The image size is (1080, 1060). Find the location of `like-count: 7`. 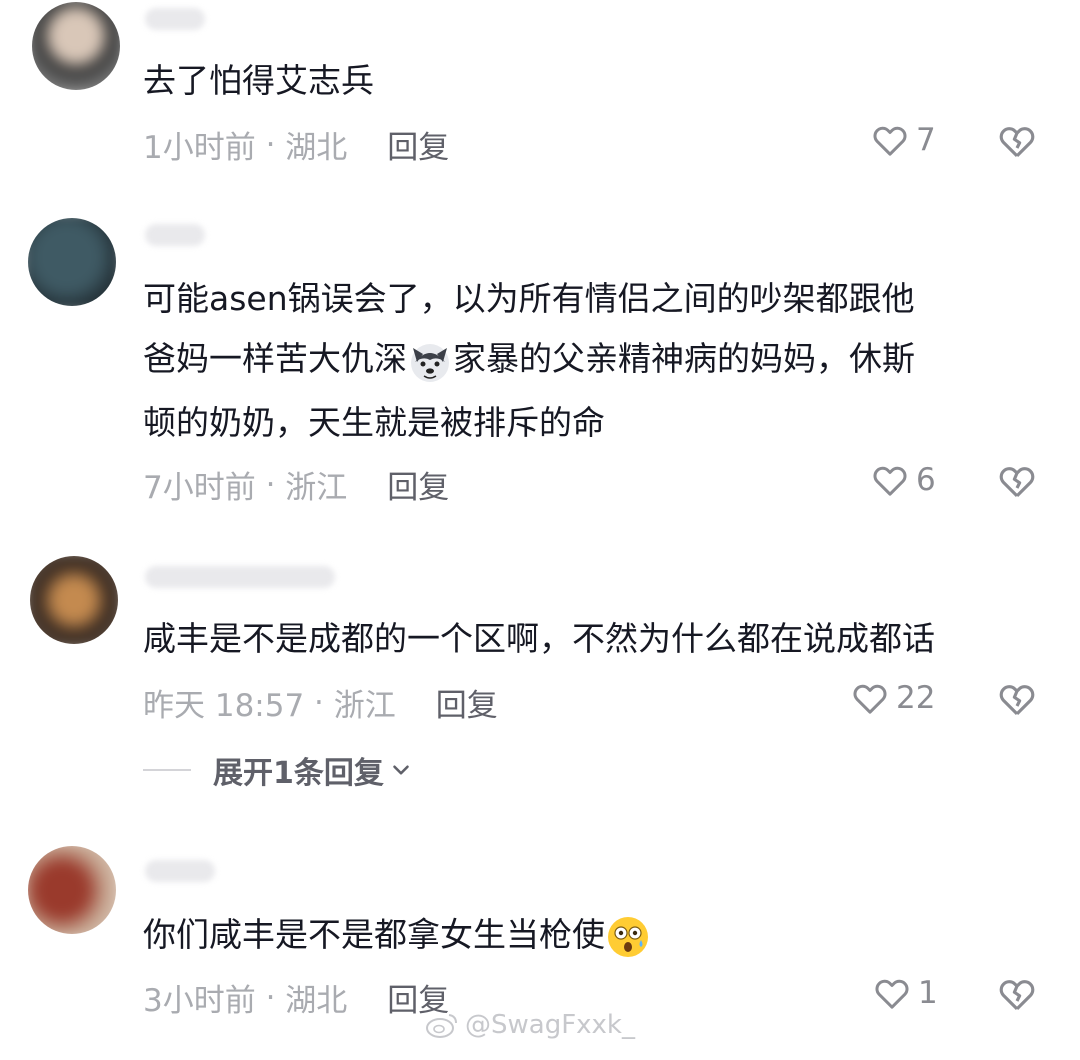

like-count: 7 is located at coordinates (926, 140).